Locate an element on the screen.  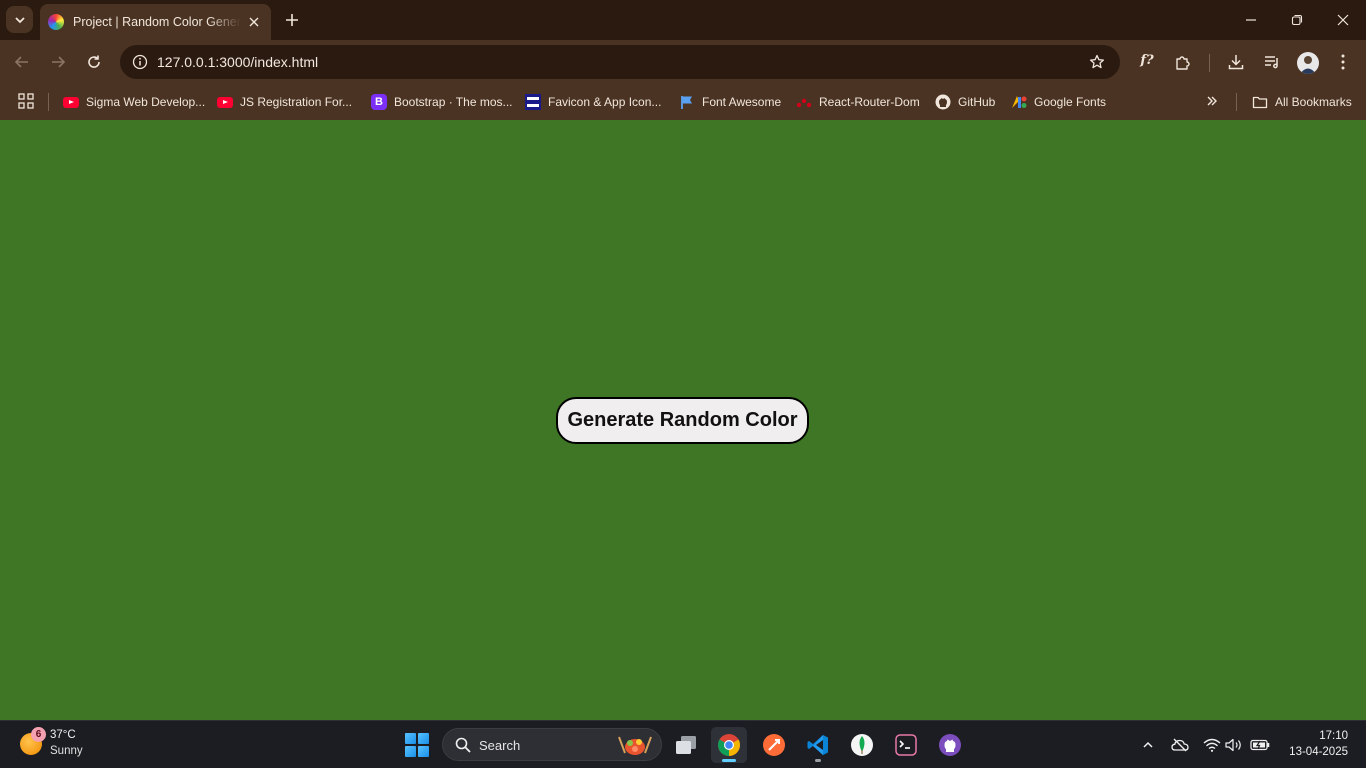
back-button is located at coordinates (22, 62).